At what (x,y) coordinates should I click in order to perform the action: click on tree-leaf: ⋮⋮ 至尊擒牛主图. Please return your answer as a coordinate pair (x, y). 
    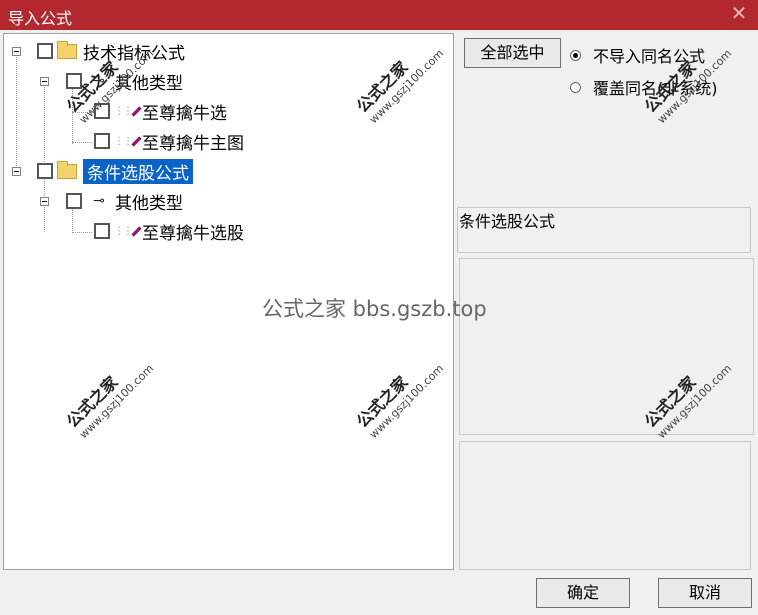
    Looking at the image, I should click on (169, 141).